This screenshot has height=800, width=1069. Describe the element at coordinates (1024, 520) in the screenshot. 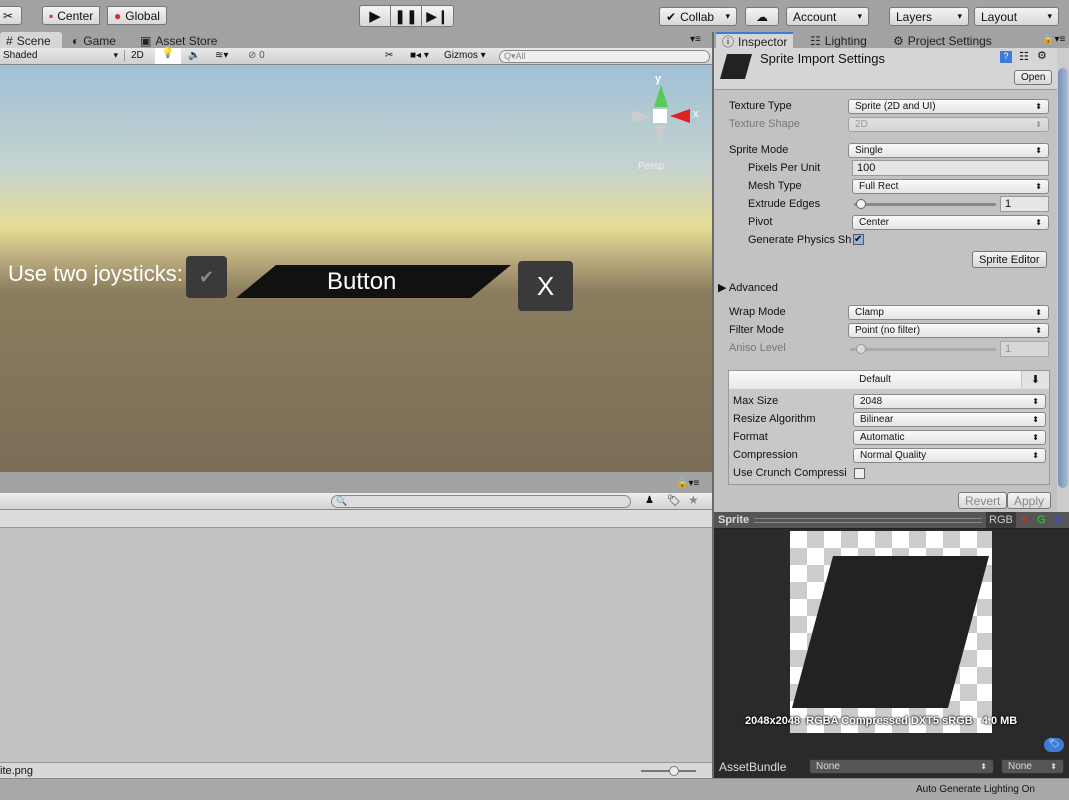

I see `channel-r-button: R` at that location.